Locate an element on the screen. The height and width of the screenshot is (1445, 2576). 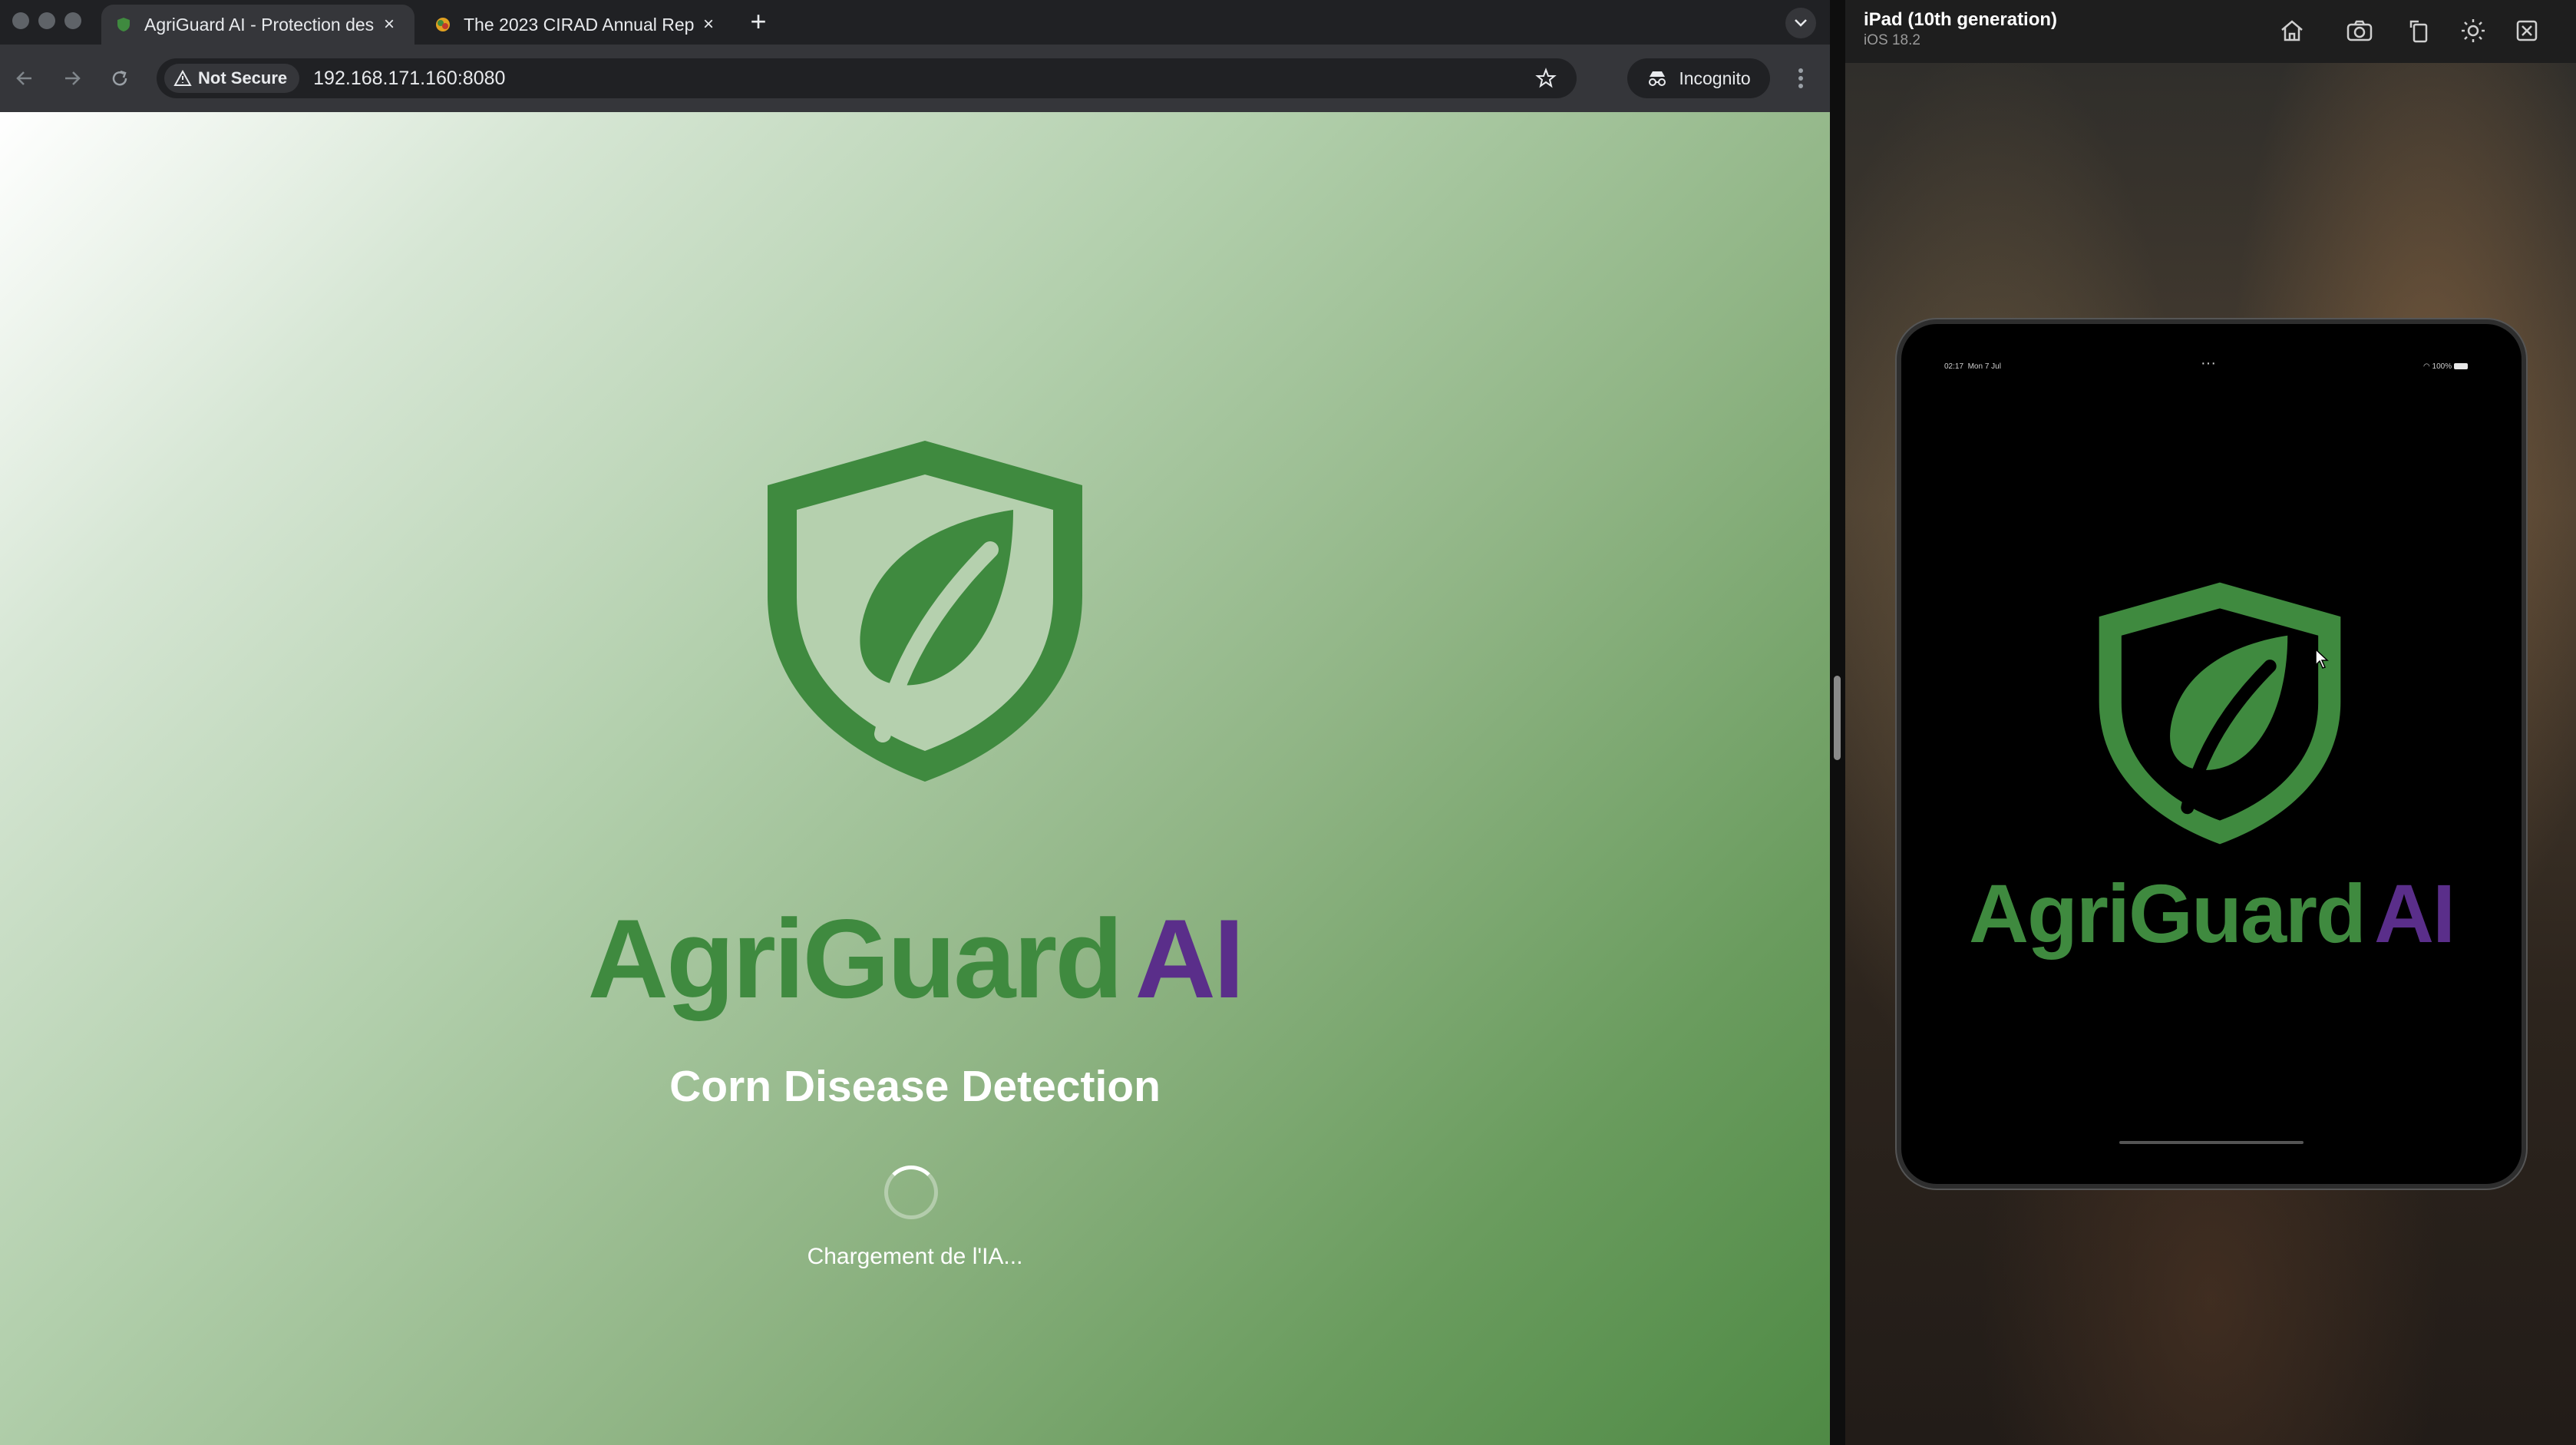
forward-button is located at coordinates (72, 78).